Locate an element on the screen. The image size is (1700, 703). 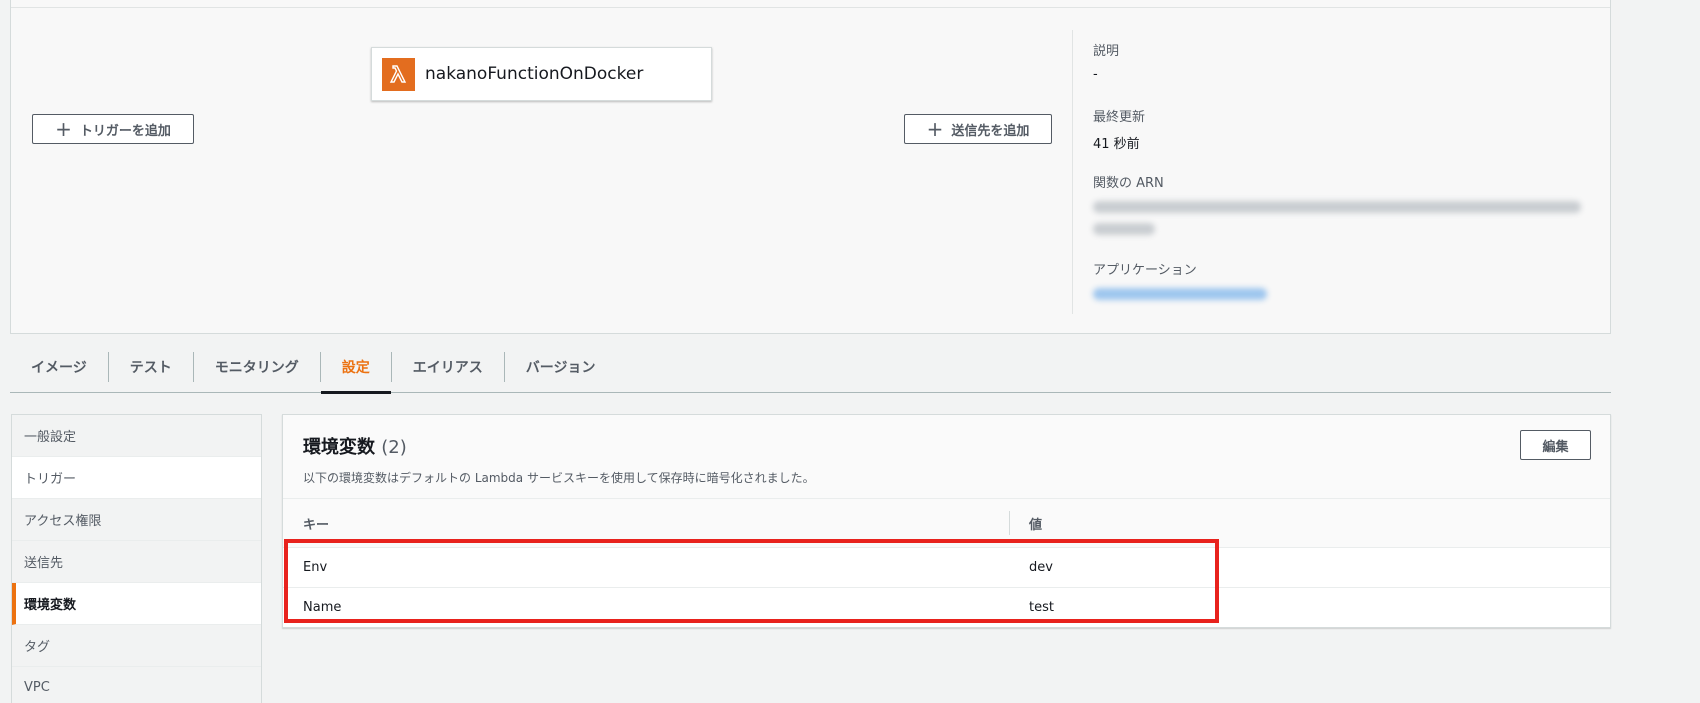
function-name: nakanoFunctionOnDocker is located at coordinates (534, 74).